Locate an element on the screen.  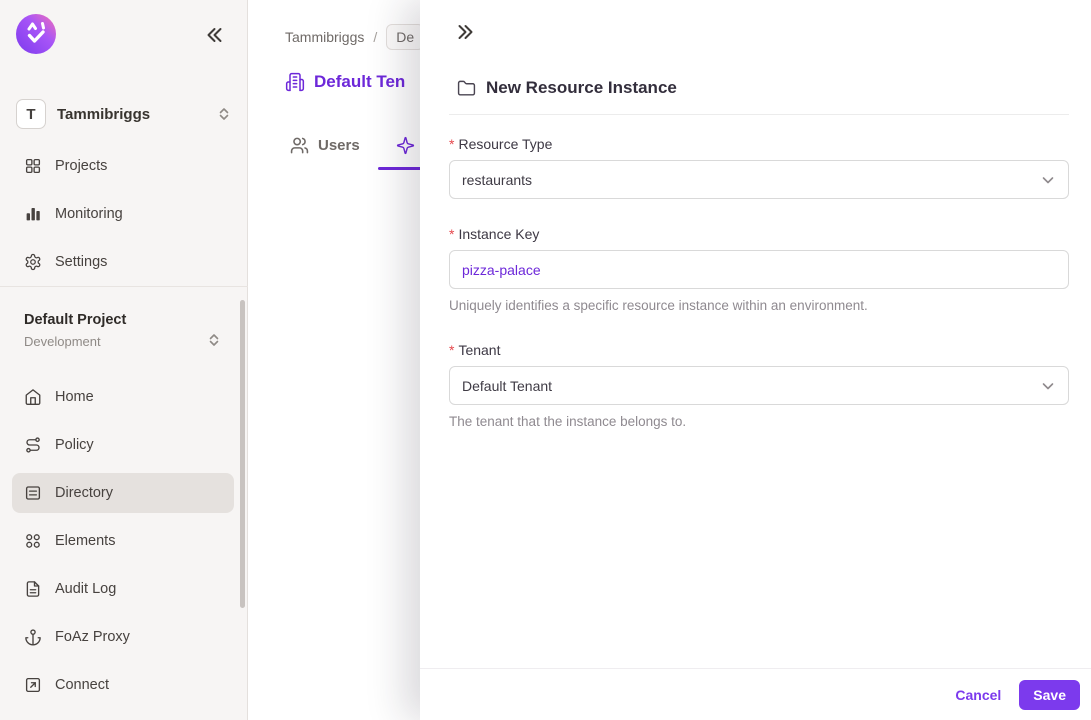
breadcrumb: Tammibriggs / De is located at coordinates (355, 37).